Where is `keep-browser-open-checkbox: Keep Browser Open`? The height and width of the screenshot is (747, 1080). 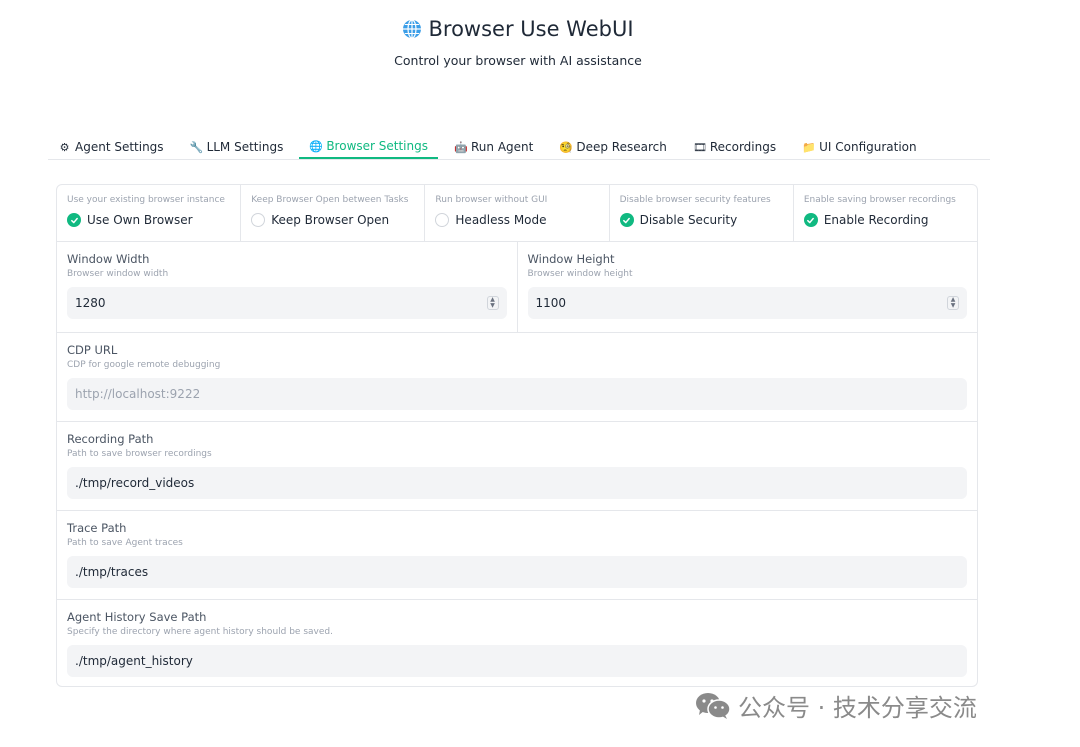
keep-browser-open-checkbox: Keep Browser Open is located at coordinates (332, 220).